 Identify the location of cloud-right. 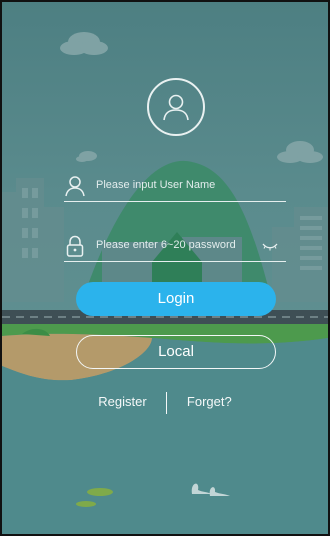
(300, 152).